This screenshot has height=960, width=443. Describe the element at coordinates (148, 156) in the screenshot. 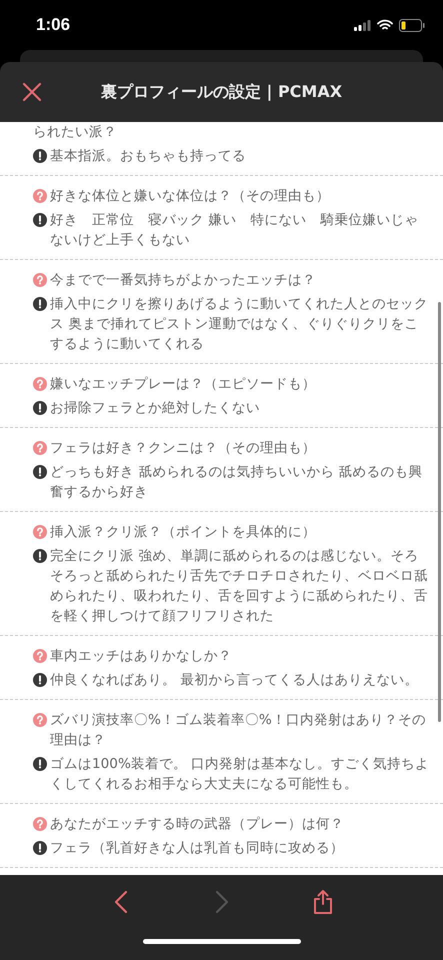

I see `answer-text: 基本指派。おもちゃも持ってる` at that location.